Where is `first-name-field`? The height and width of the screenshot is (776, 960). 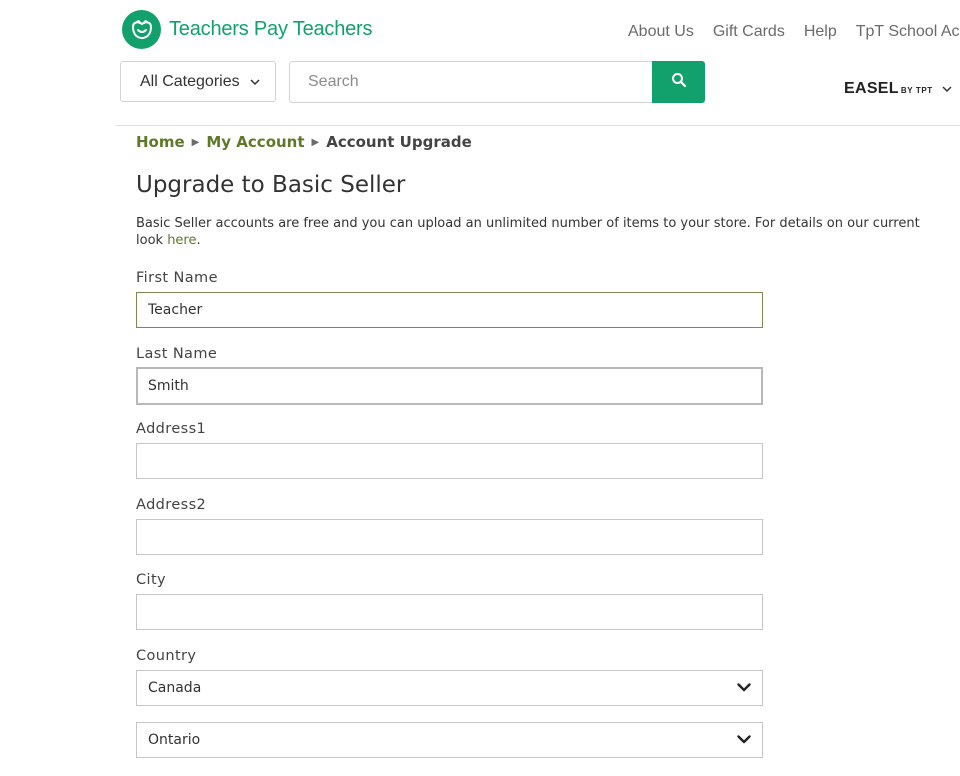 first-name-field is located at coordinates (449, 310).